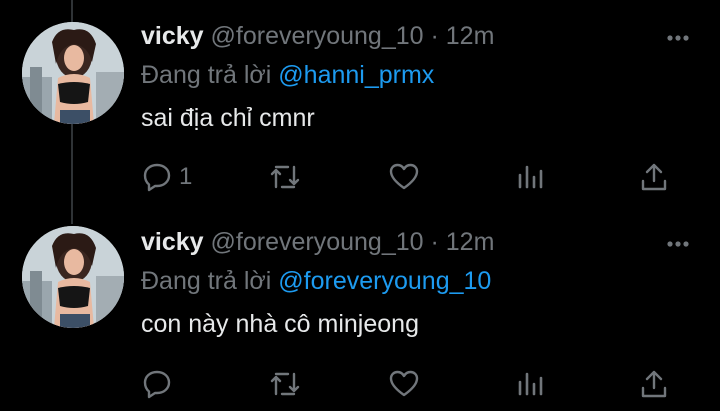 The image size is (720, 411). I want to click on mention-link: @hanni_prmx, so click(356, 75).